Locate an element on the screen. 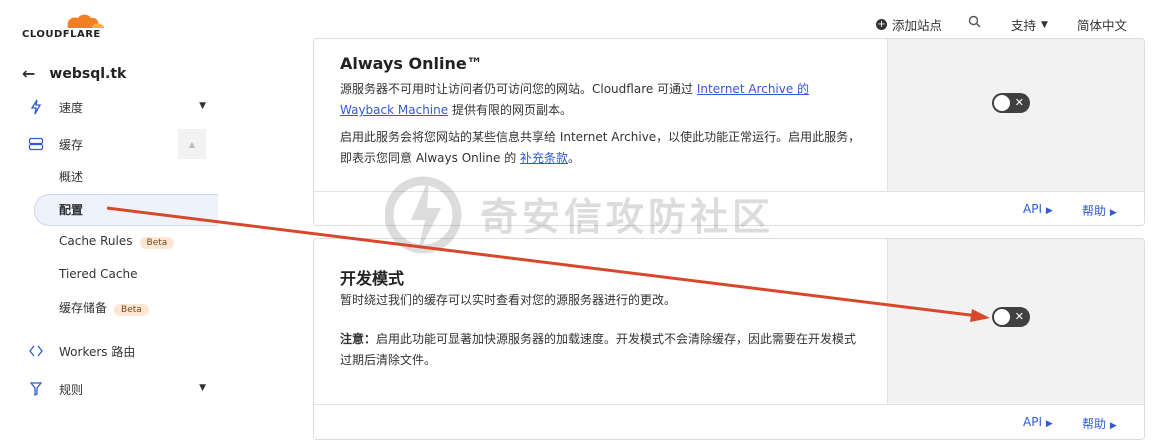 The height and width of the screenshot is (440, 1173). arrow-left-icon: ← is located at coordinates (29, 73).